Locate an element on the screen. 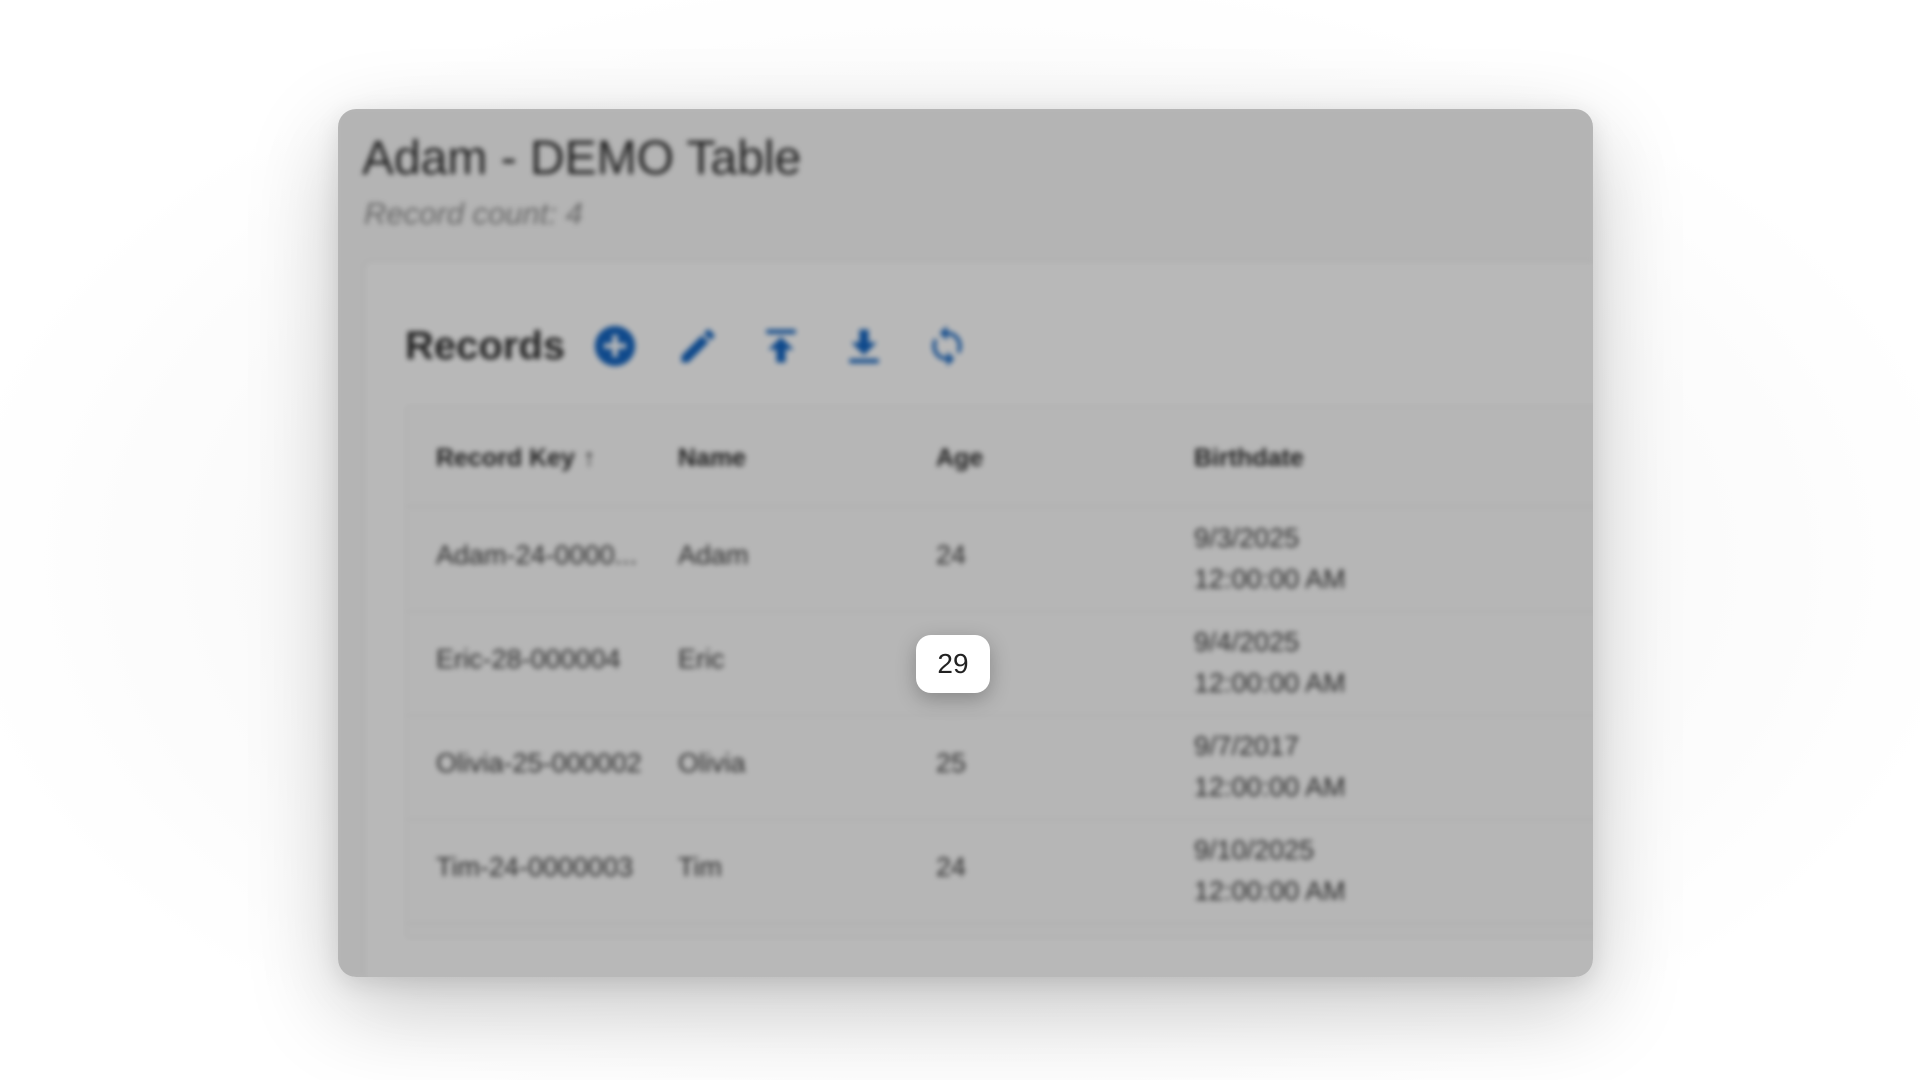 This screenshot has width=1920, height=1080. cell-name: Adam is located at coordinates (713, 555).